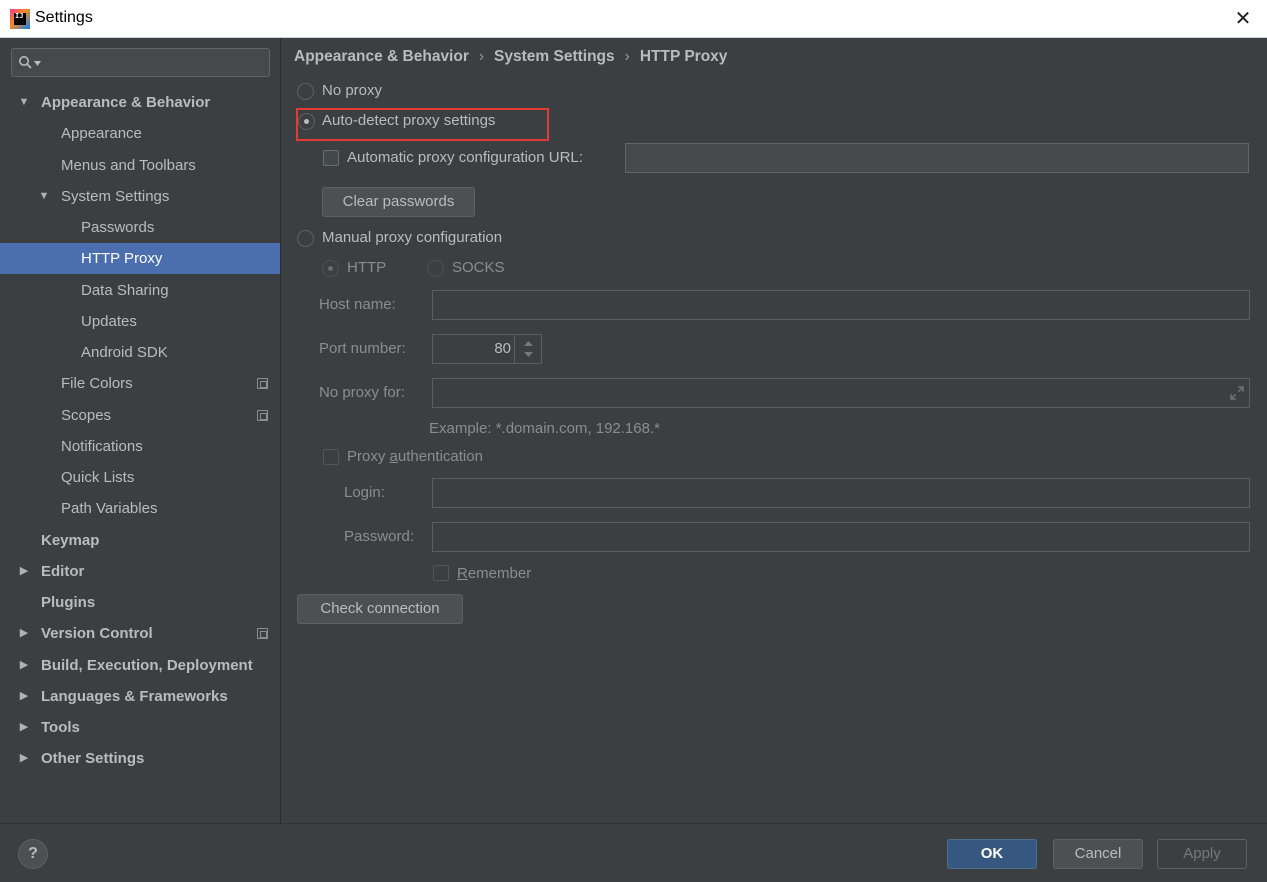 The image size is (1267, 882). Describe the element at coordinates (33, 854) in the screenshot. I see `help-button: ?` at that location.